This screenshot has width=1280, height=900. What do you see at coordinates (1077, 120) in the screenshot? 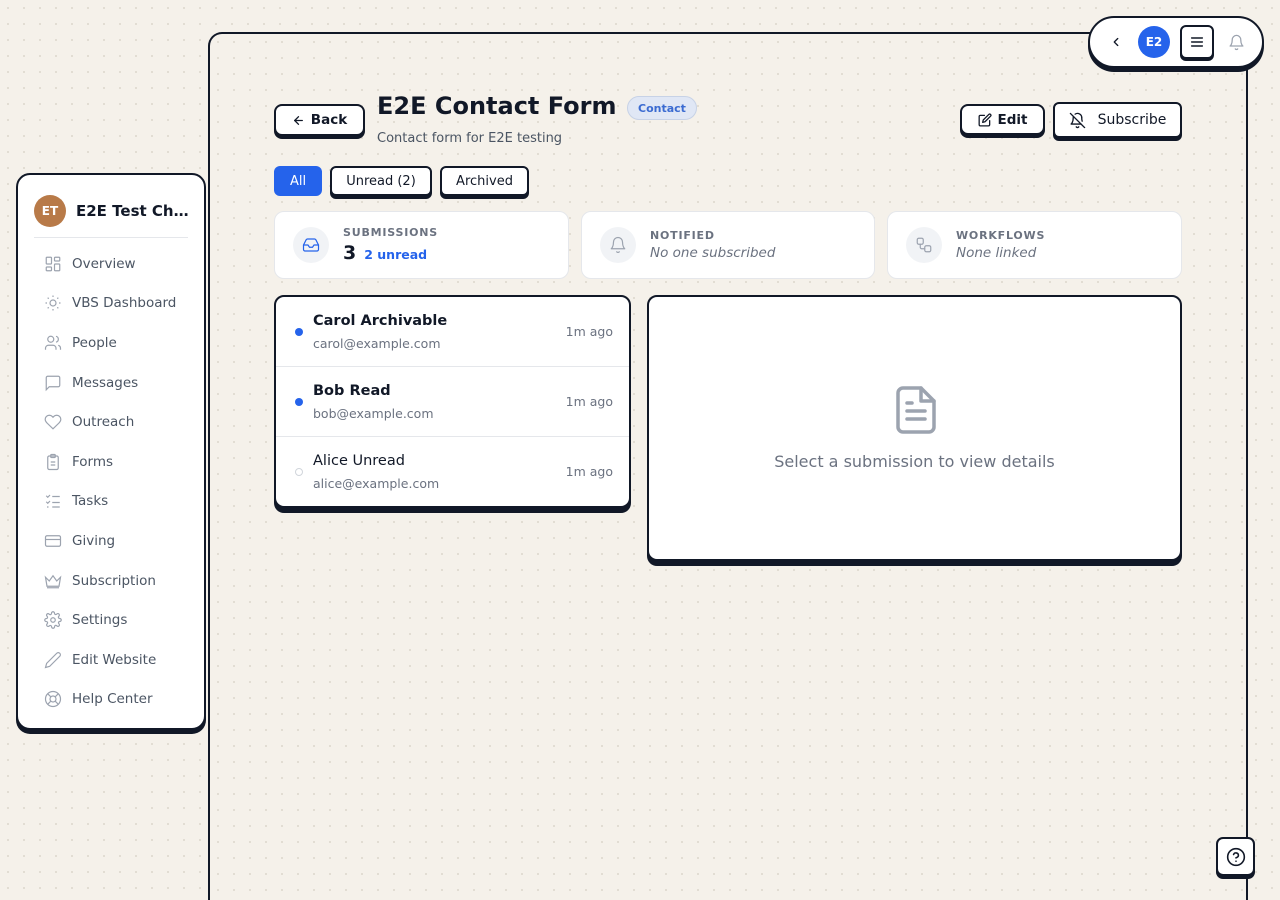
I see `bell-off-icon` at bounding box center [1077, 120].